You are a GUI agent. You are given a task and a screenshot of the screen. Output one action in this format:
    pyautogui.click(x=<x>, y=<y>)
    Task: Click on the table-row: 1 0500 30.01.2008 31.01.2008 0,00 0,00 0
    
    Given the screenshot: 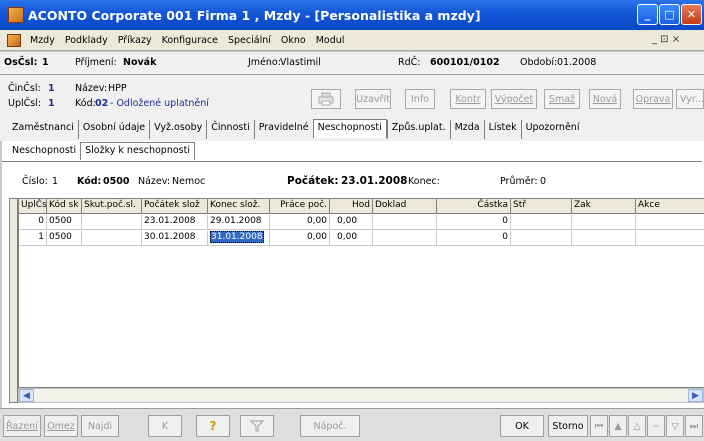 What is the action you would take?
    pyautogui.click(x=361, y=238)
    